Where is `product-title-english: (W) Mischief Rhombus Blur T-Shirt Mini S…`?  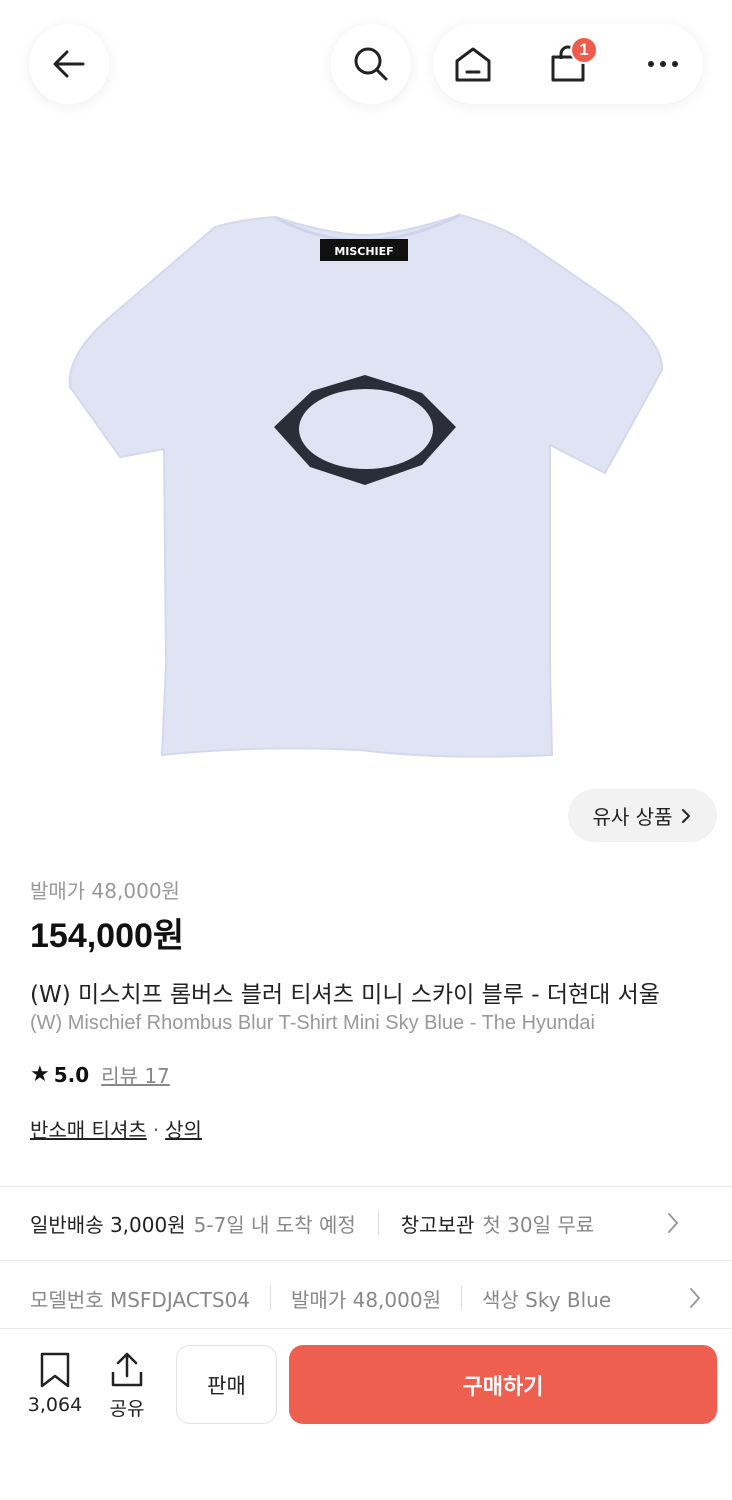
product-title-english: (W) Mischief Rhombus Blur T-Shirt Mini S… is located at coordinates (312, 1023).